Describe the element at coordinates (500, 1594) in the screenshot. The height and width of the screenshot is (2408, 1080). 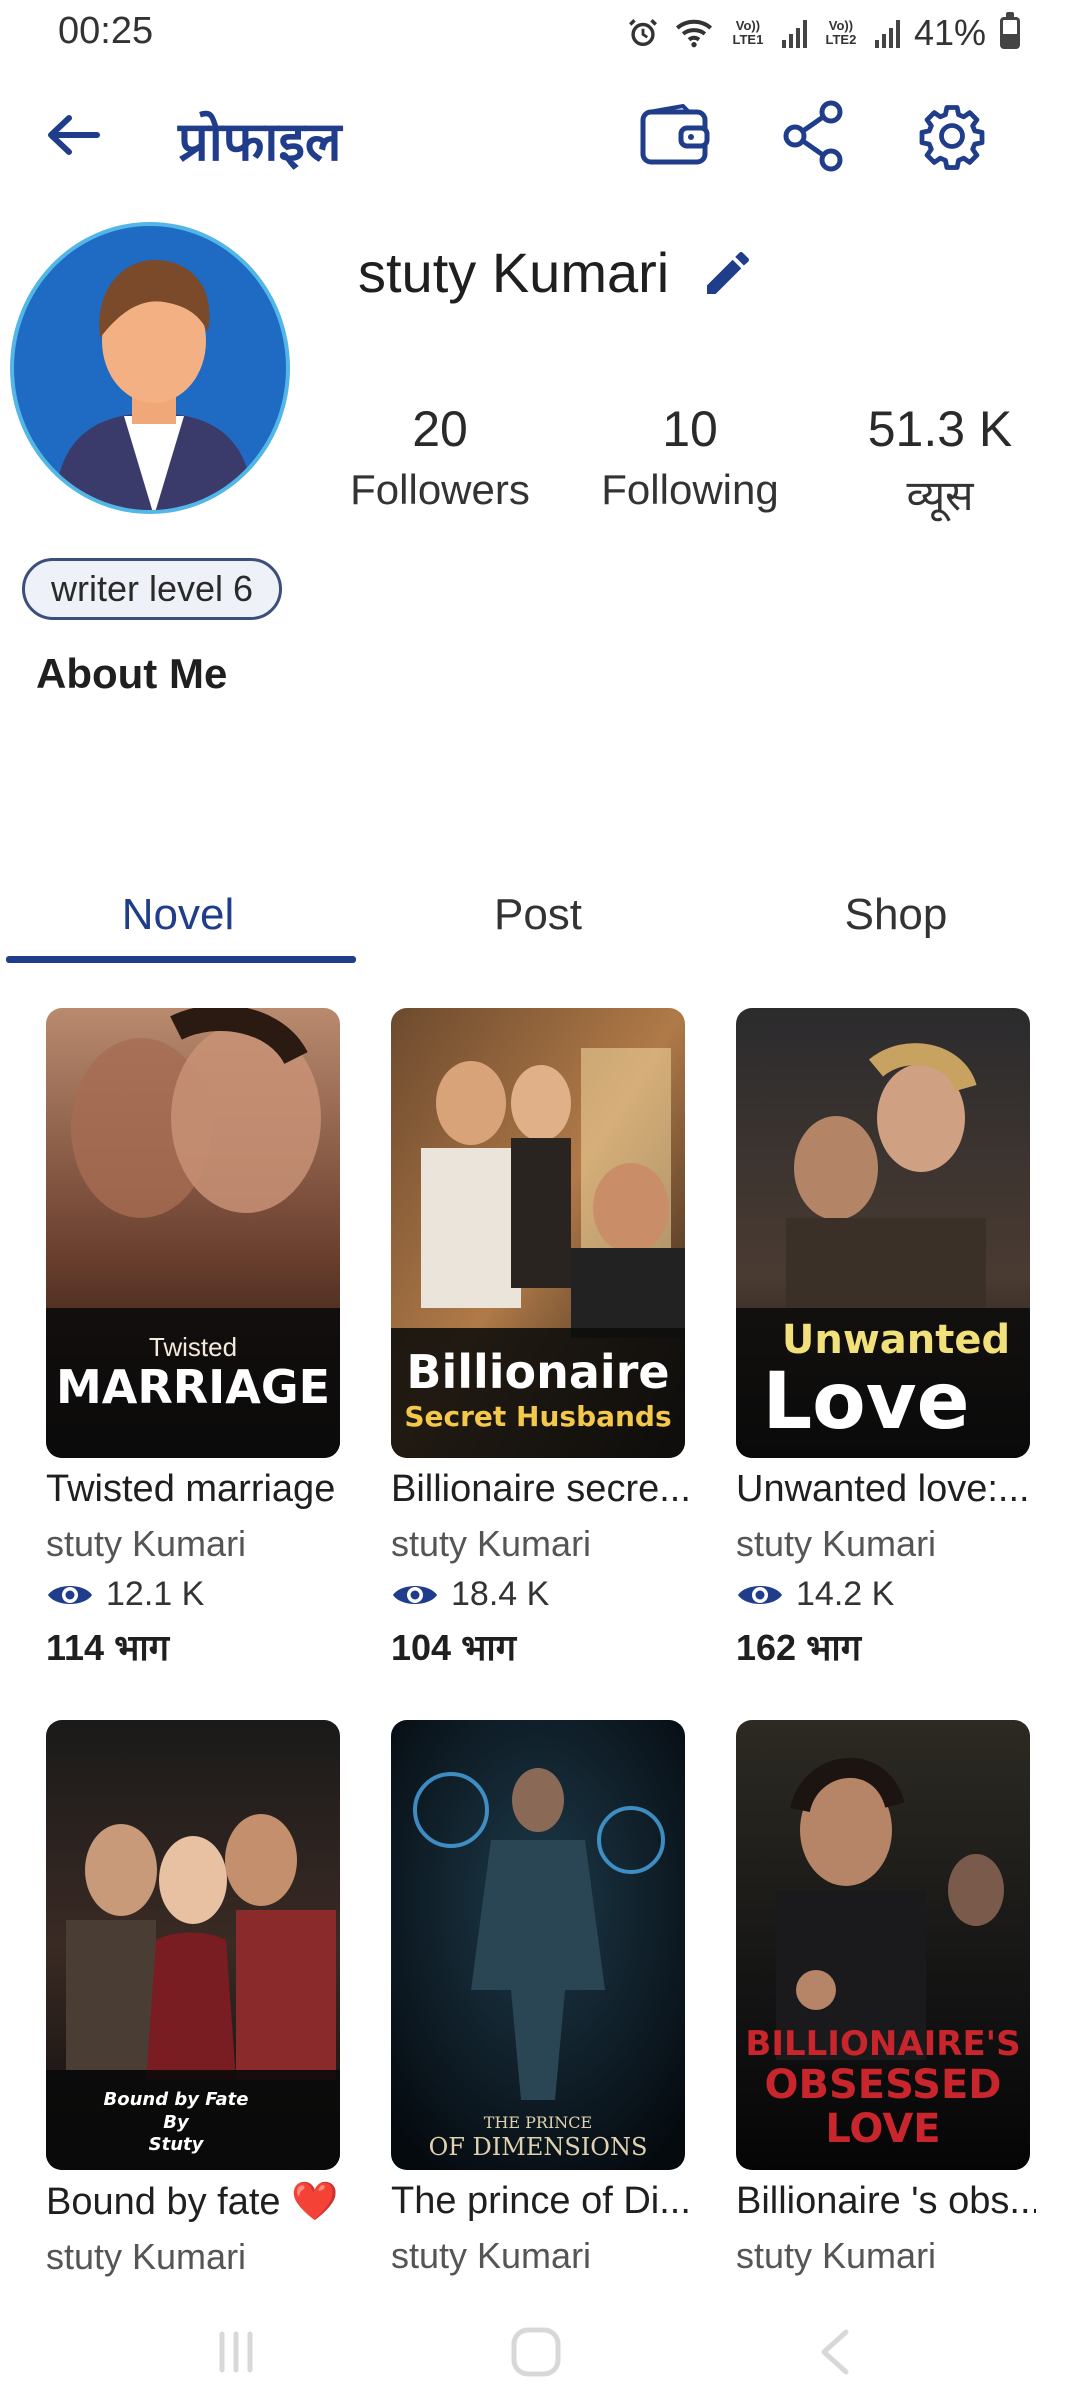
I see `views-count: 18.4 K` at that location.